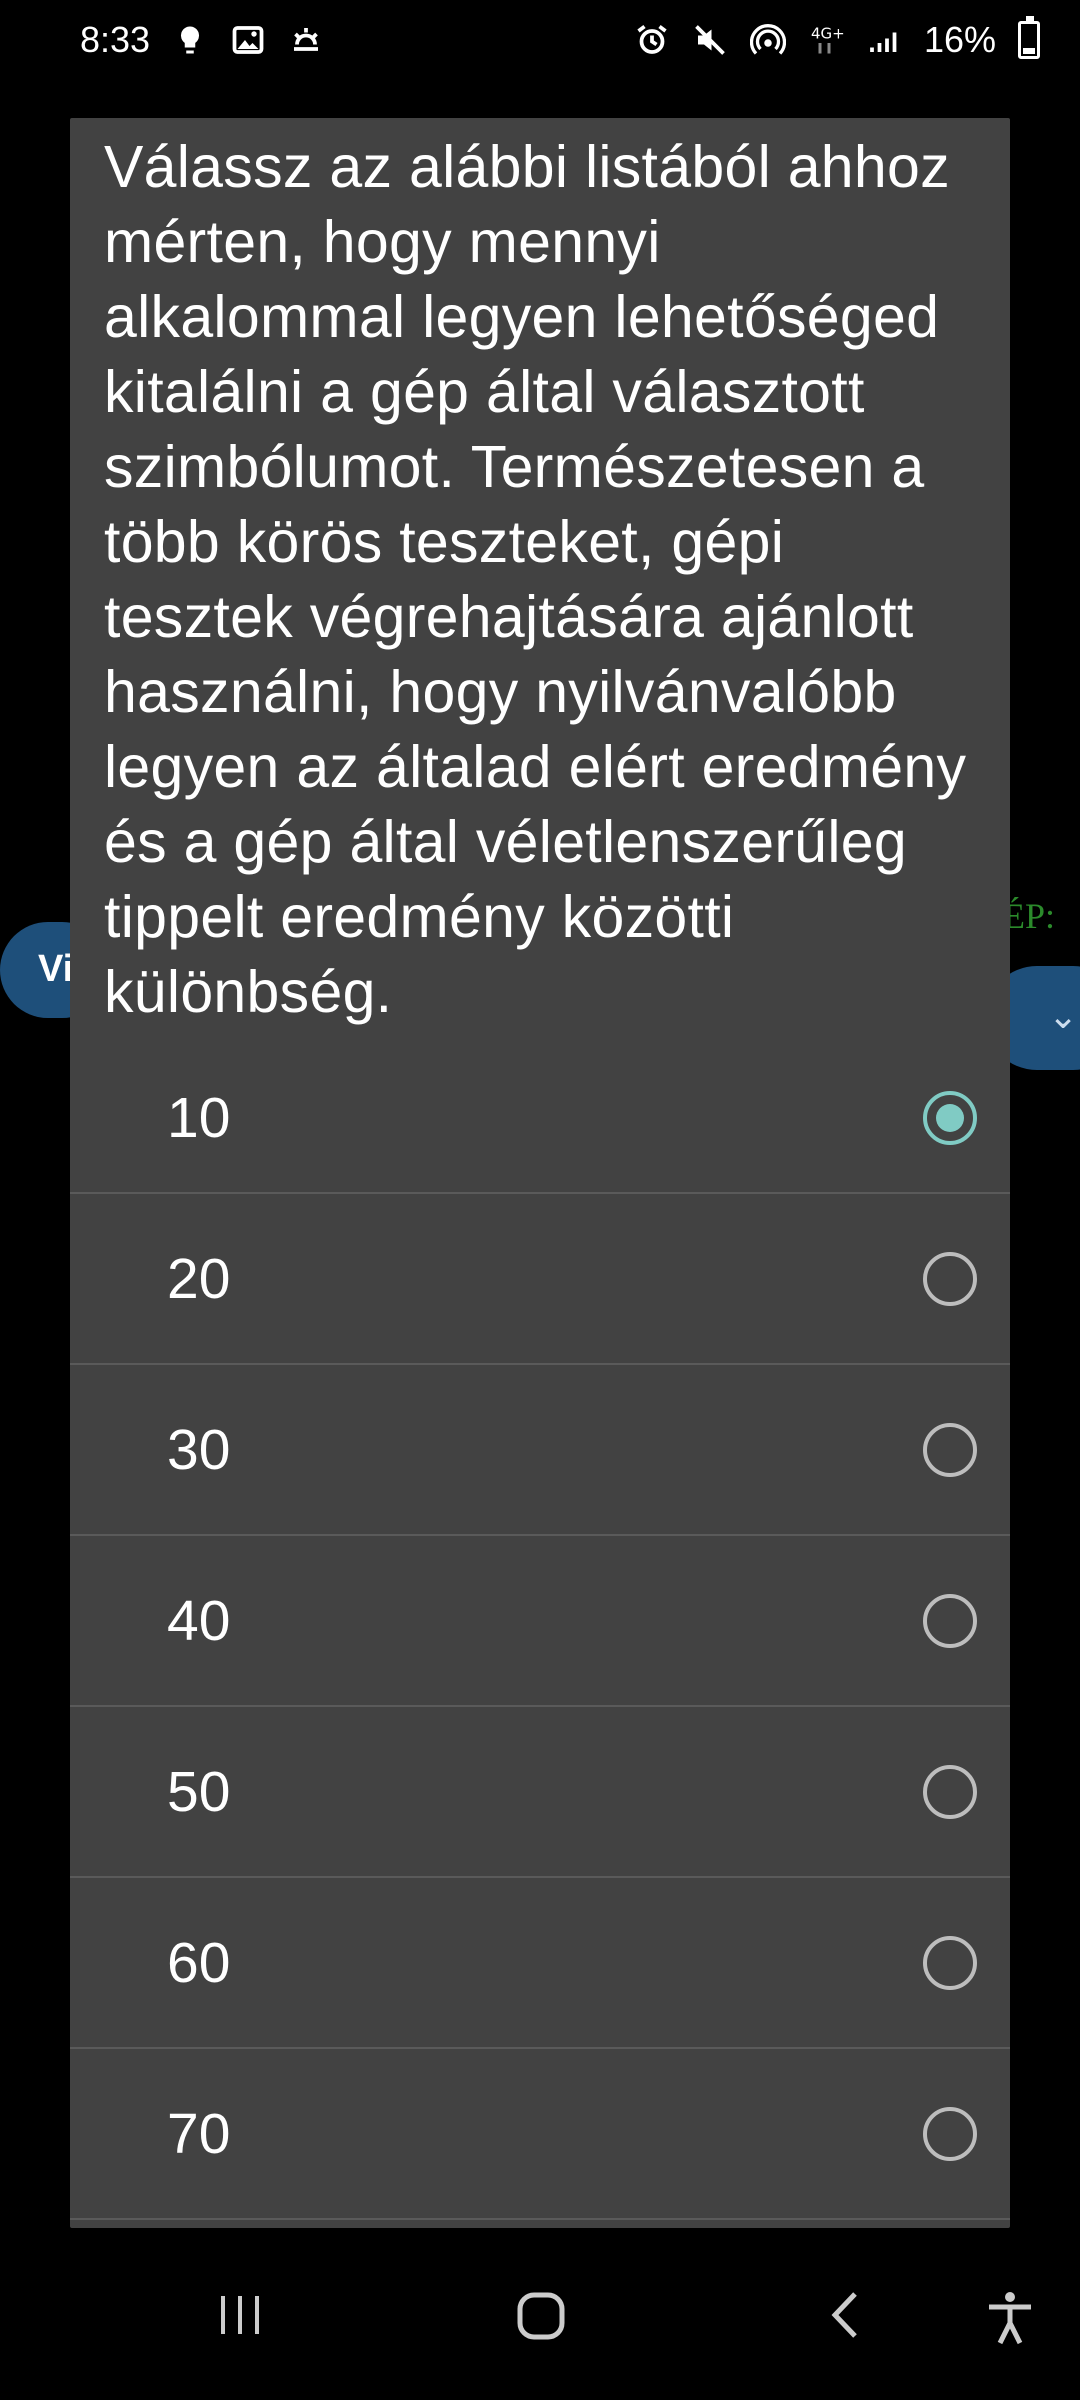 This screenshot has width=1080, height=2400. I want to click on option-label: 30, so click(199, 1449).